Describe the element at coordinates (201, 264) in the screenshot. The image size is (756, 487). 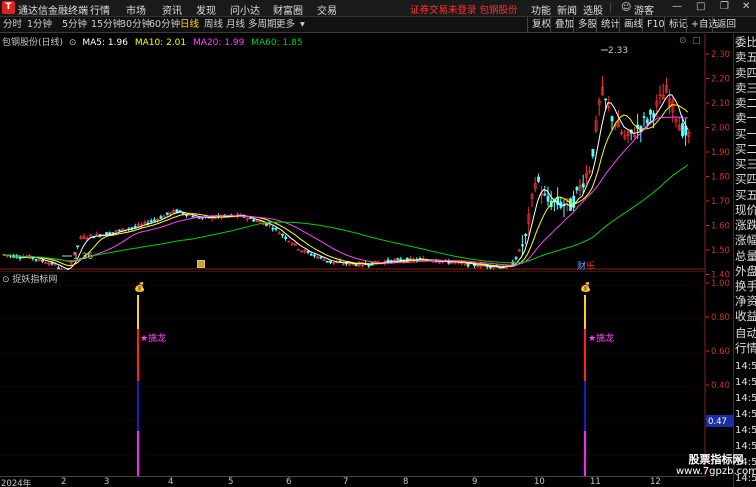
I see `info-mine-icon` at that location.